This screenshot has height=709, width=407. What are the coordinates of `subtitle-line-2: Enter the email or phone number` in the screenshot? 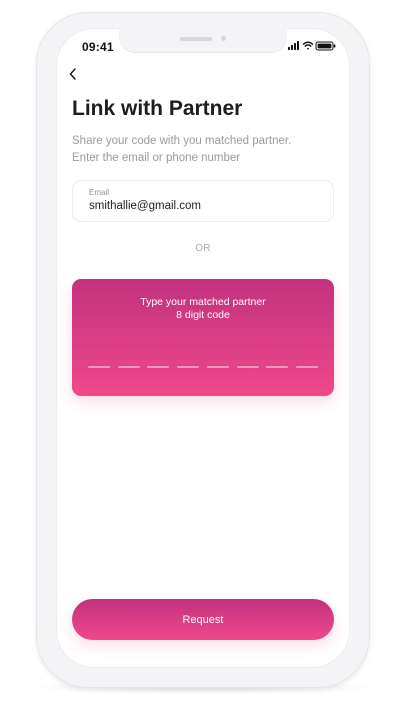 It's located at (156, 158).